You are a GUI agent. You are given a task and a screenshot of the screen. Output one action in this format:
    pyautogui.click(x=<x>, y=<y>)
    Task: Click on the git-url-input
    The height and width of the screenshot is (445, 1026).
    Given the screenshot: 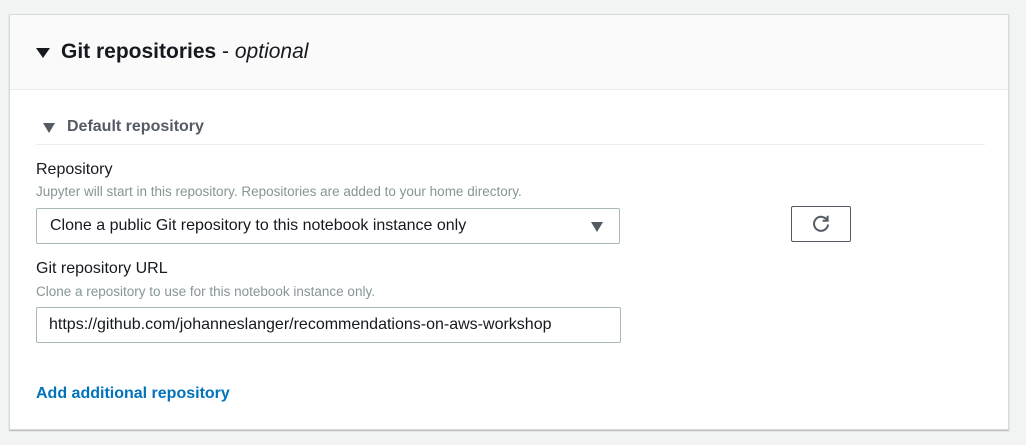 What is the action you would take?
    pyautogui.click(x=328, y=325)
    